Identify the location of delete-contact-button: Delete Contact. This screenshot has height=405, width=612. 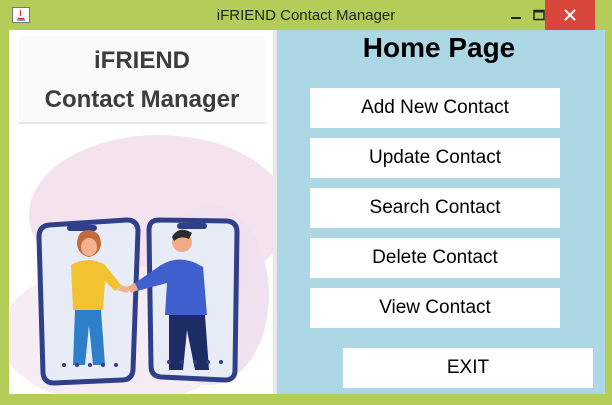
(435, 258).